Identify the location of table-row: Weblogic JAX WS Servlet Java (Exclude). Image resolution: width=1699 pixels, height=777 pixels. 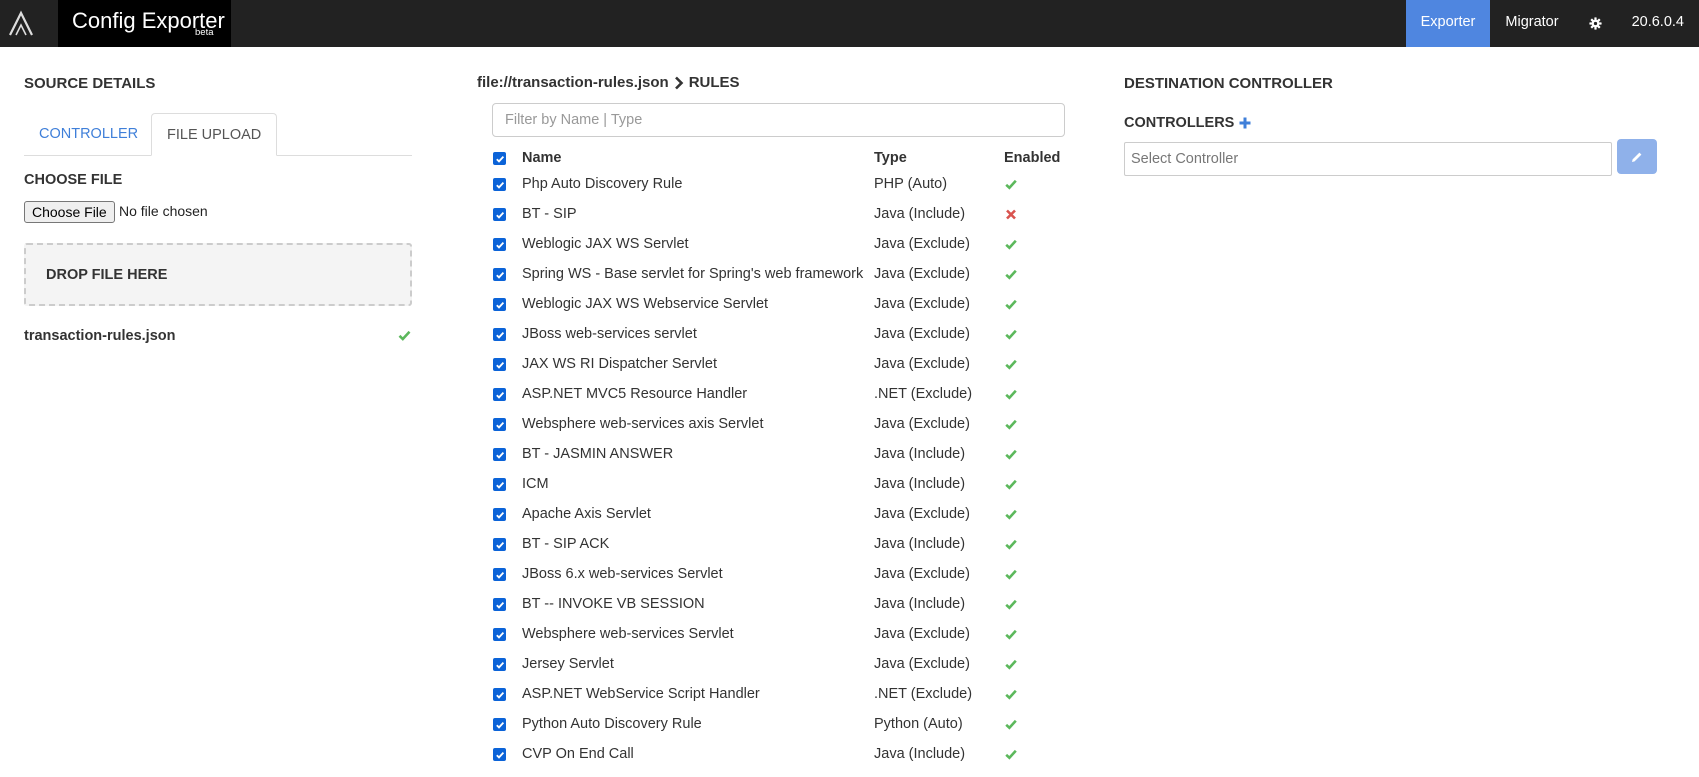
(790, 244).